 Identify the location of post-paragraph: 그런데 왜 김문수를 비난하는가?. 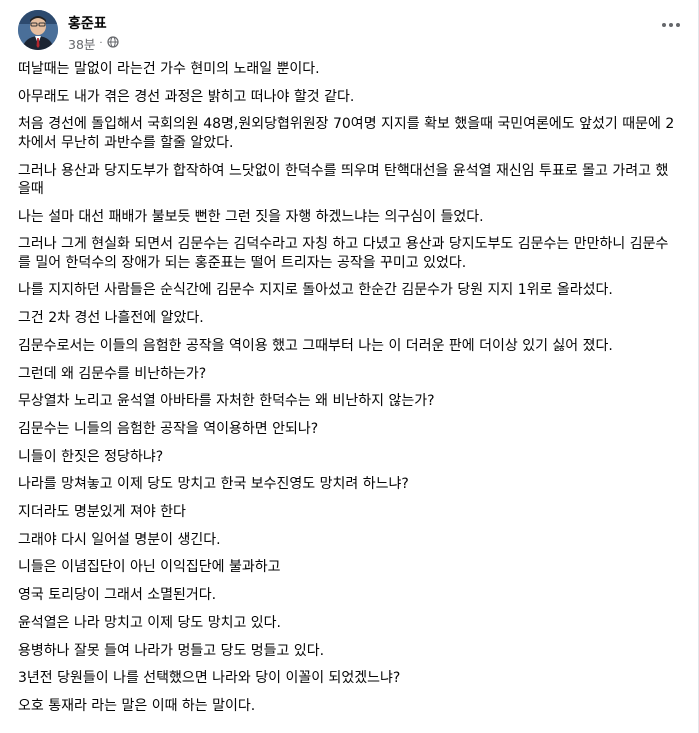
(352, 374).